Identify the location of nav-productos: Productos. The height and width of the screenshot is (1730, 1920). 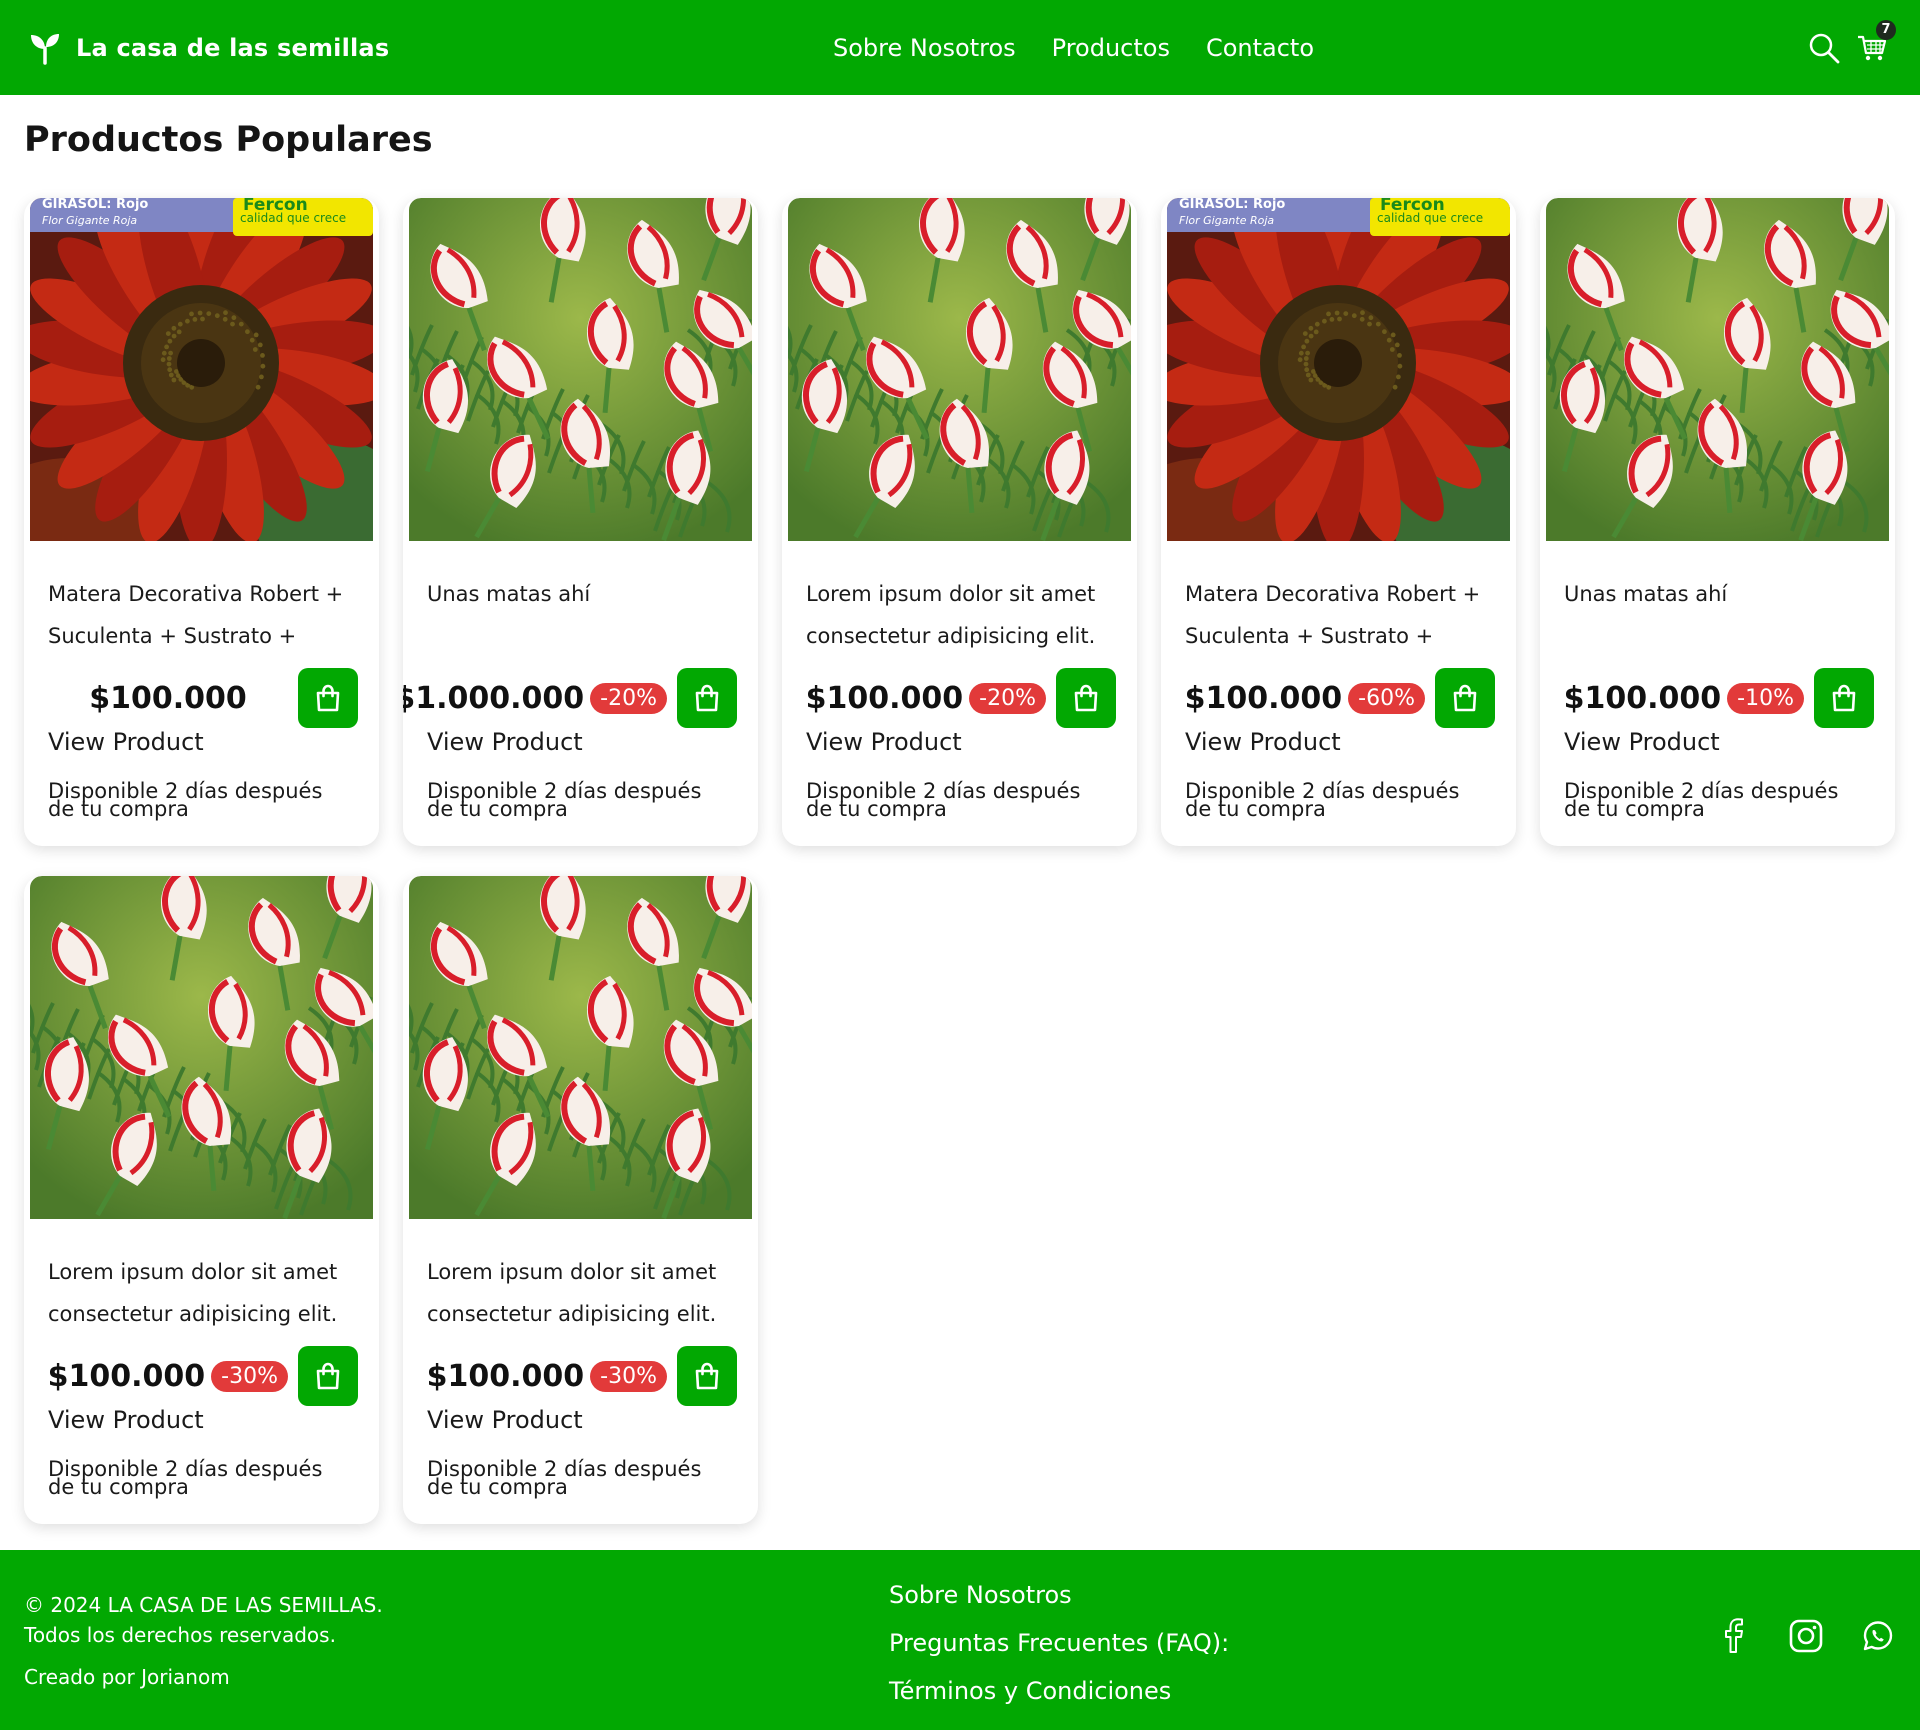
(1111, 48).